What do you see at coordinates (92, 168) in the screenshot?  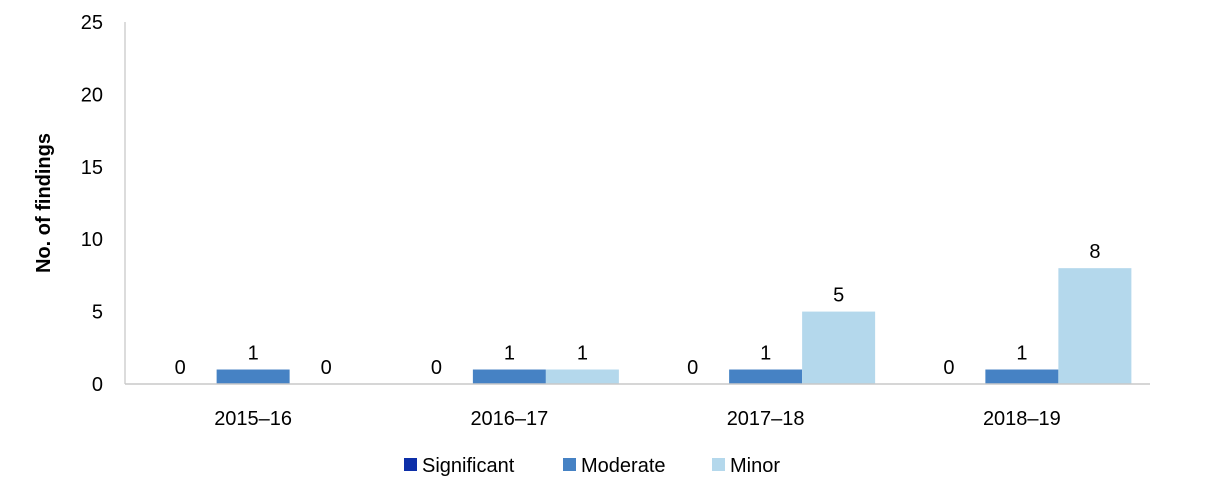 I see `y-tick-label: 15` at bounding box center [92, 168].